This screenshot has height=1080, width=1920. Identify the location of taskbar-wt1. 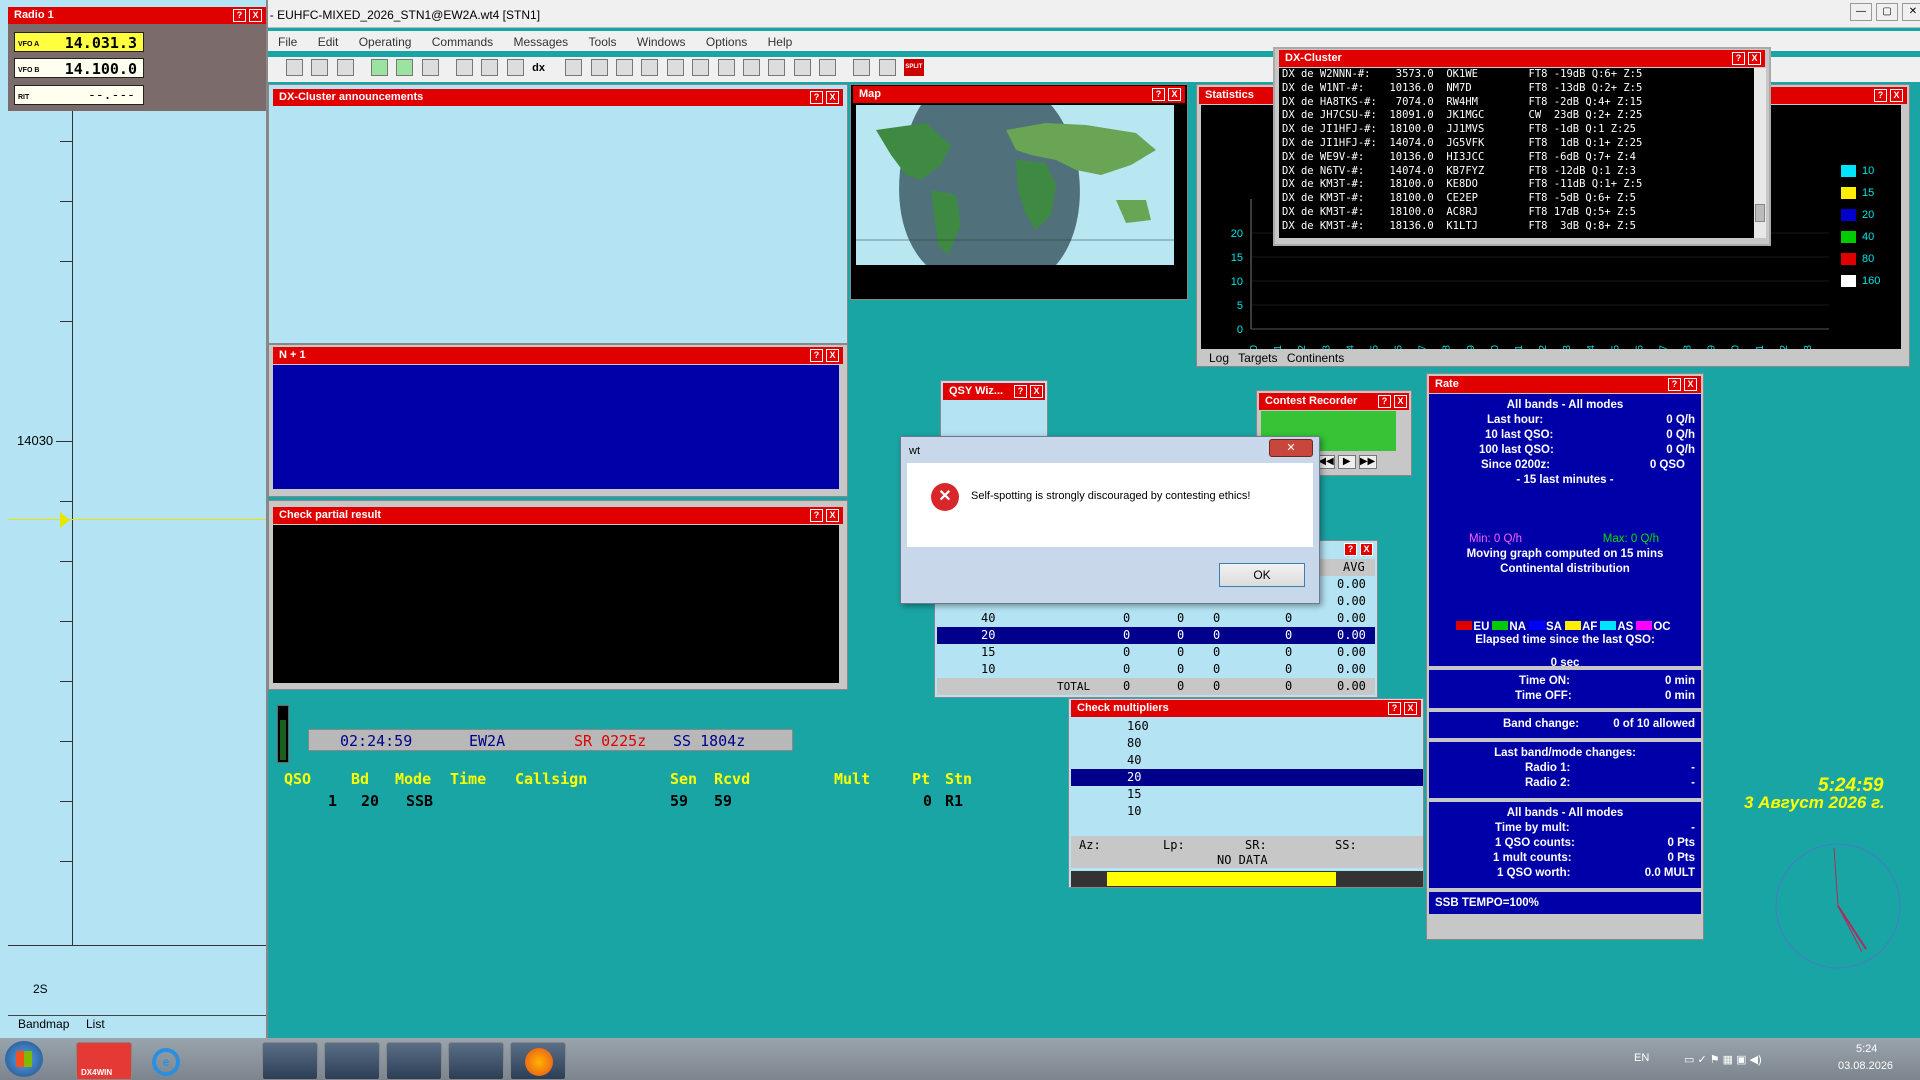
(290, 1061).